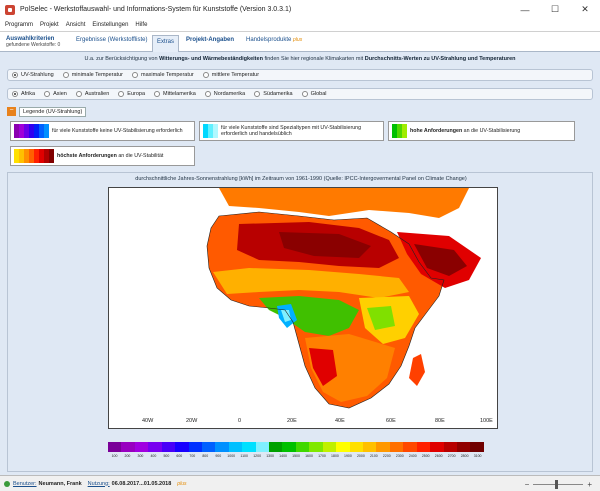  What do you see at coordinates (211, 59) in the screenshot?
I see `info-bold-1: Witterungs- und Wärmebeständigkeiten` at bounding box center [211, 59].